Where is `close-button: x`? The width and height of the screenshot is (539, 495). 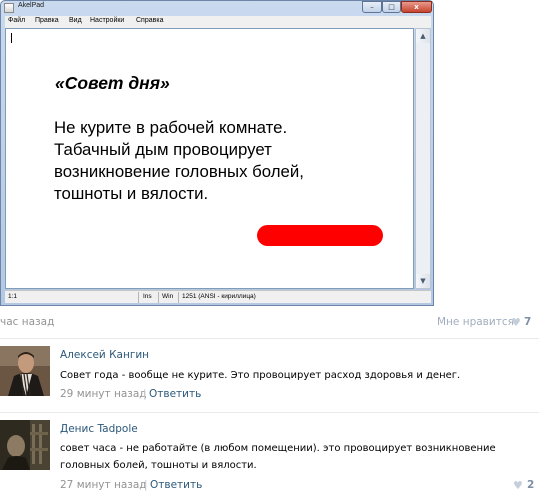 close-button: x is located at coordinates (416, 7).